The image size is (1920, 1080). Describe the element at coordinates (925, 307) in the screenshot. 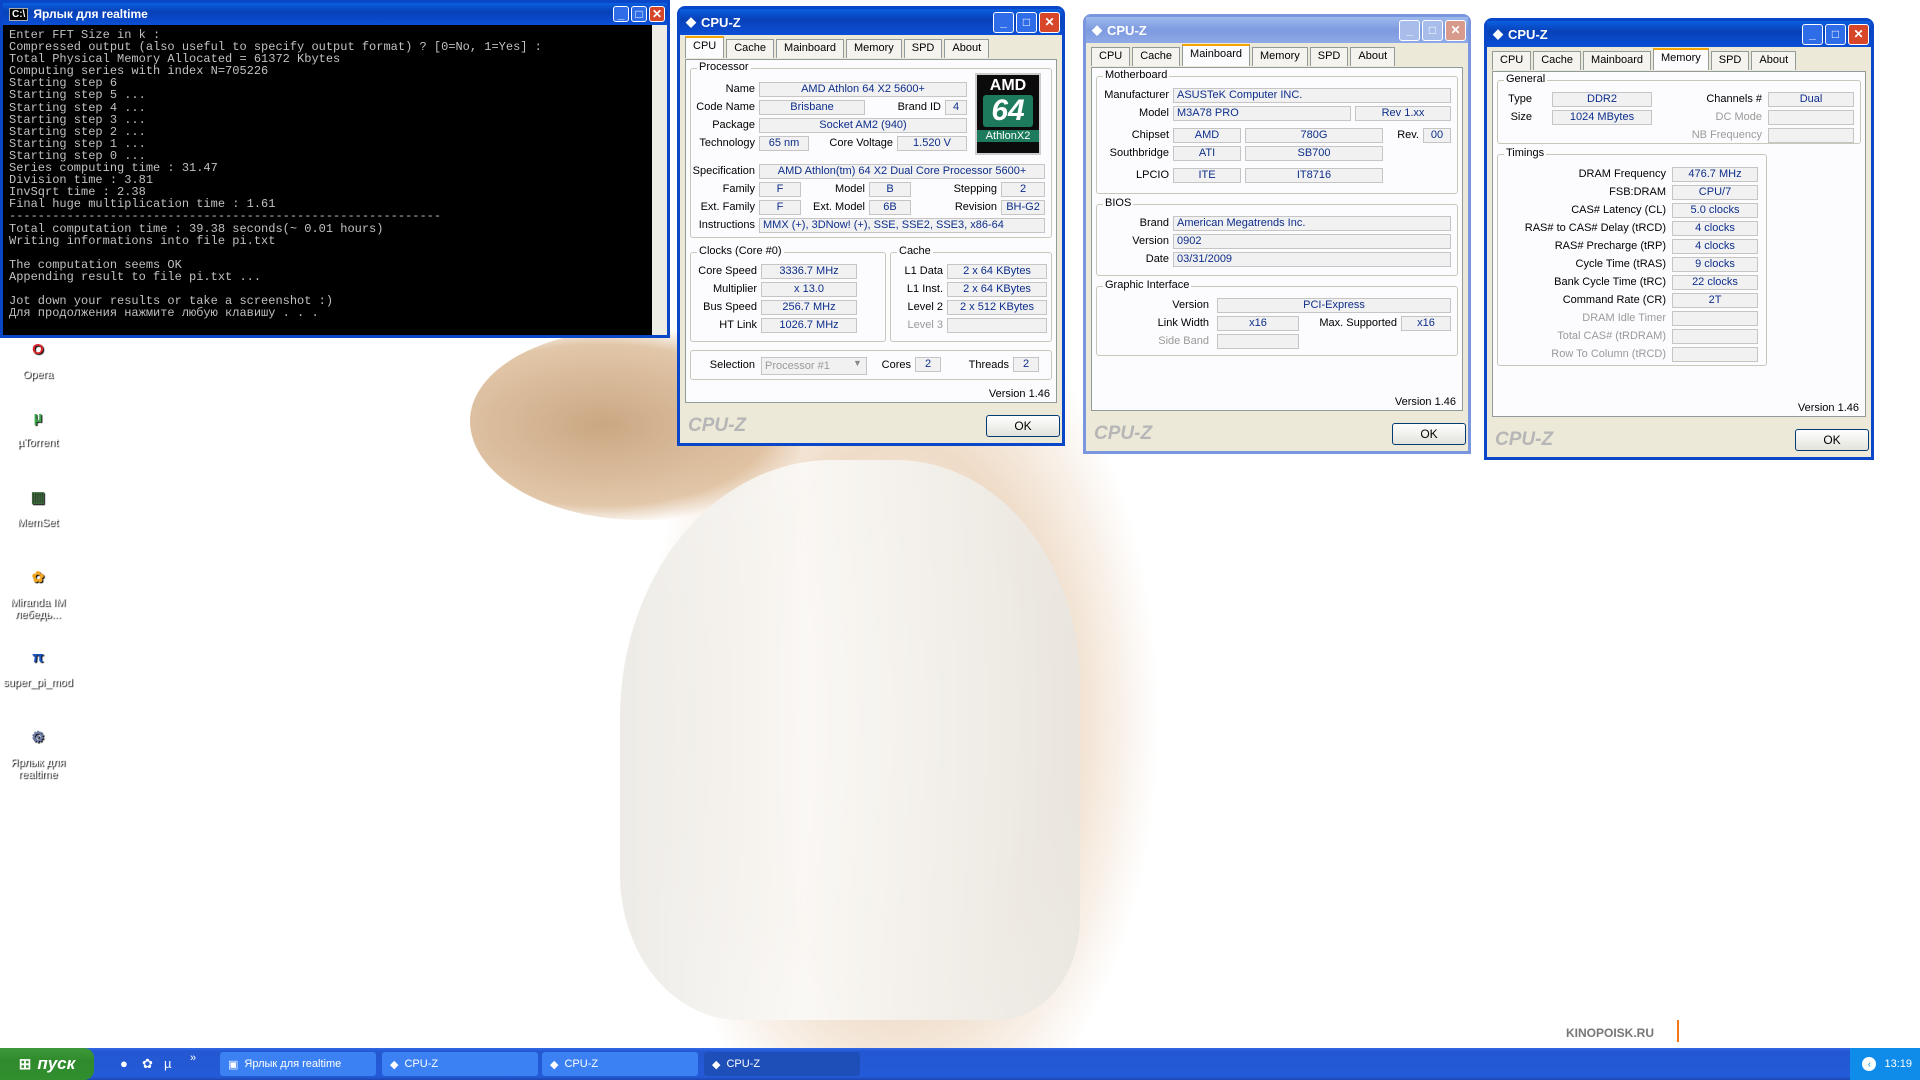

I see `label: Level 2` at that location.